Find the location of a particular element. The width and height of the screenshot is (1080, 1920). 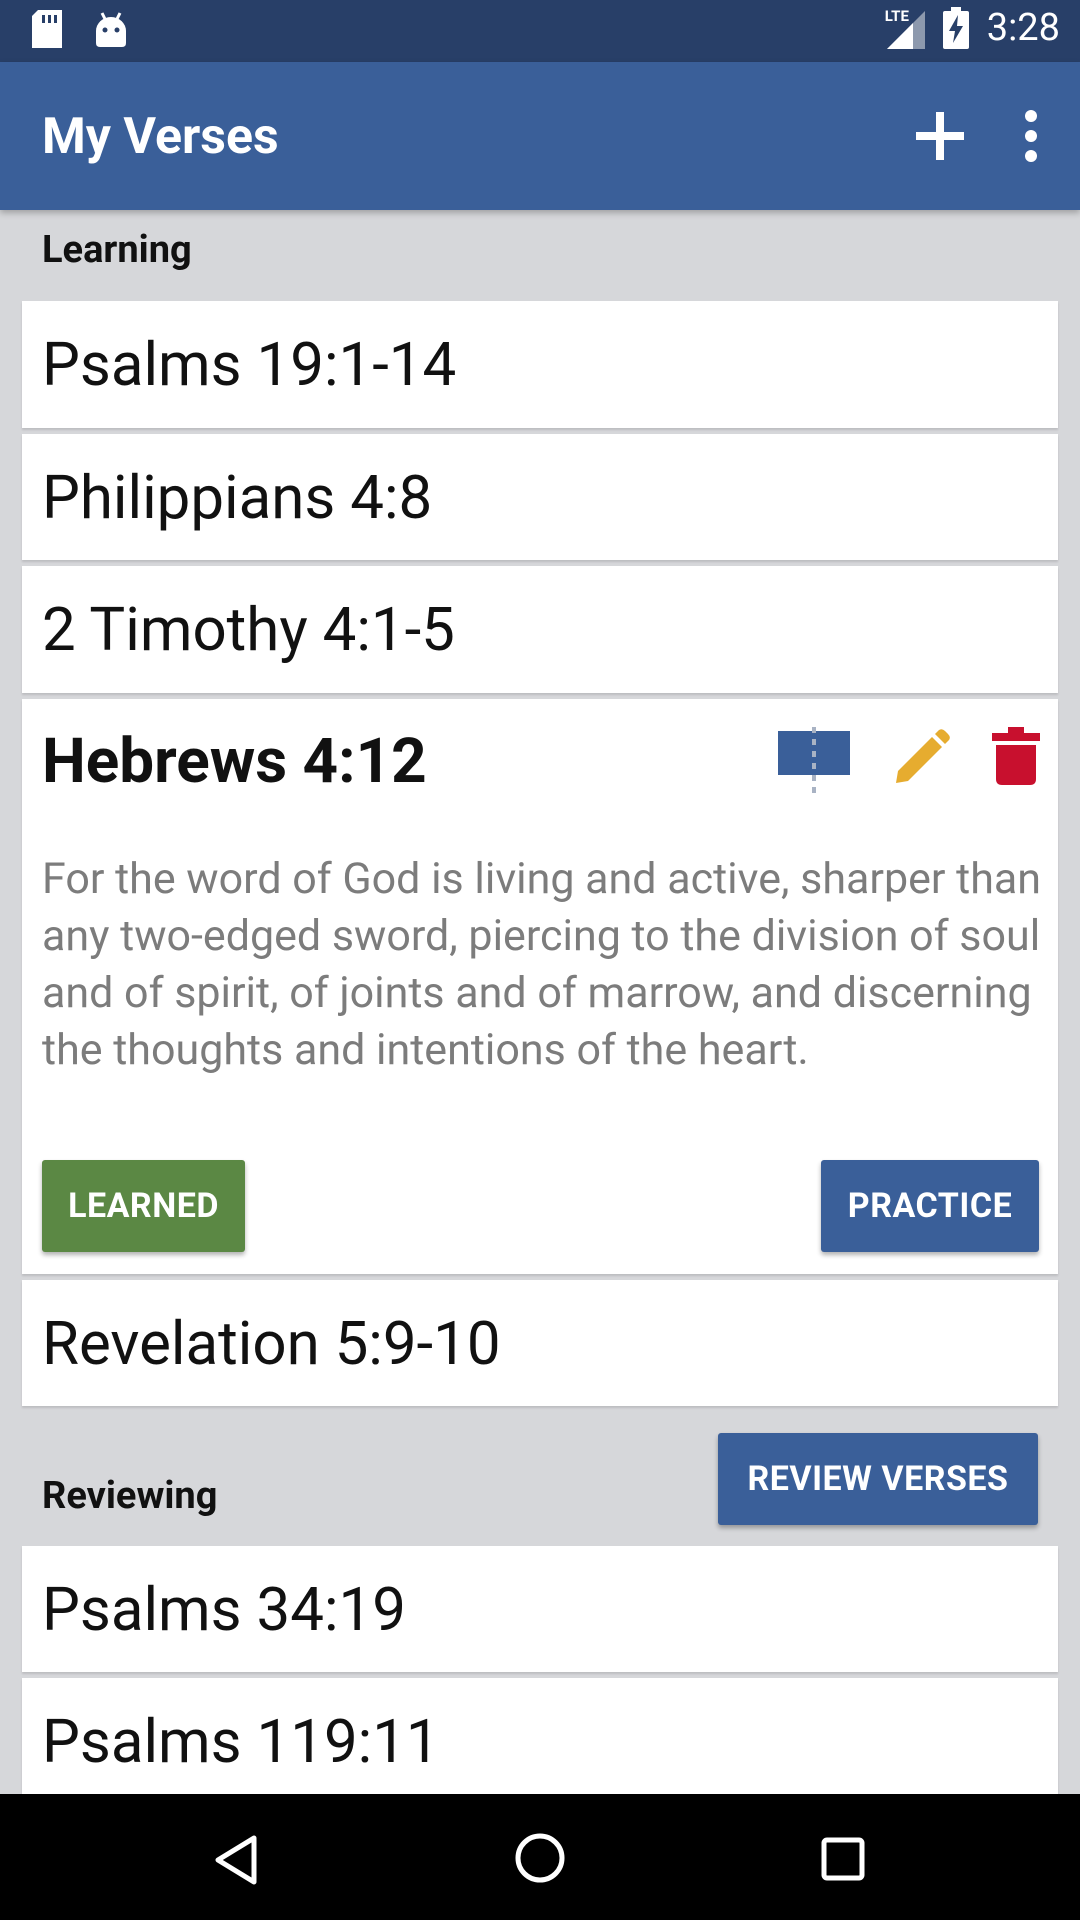

battery-charging-icon is located at coordinates (955, 28).